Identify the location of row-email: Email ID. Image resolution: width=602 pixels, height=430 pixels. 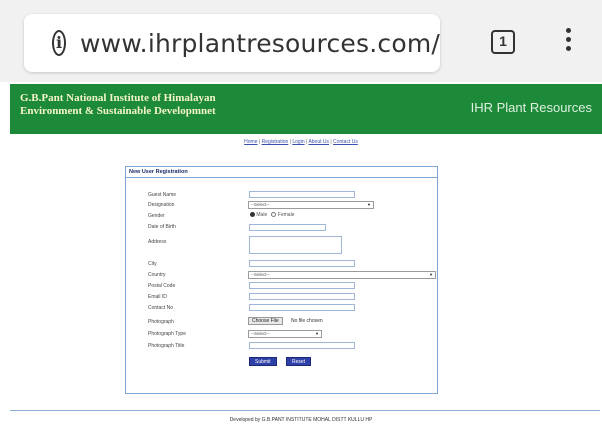
(282, 297).